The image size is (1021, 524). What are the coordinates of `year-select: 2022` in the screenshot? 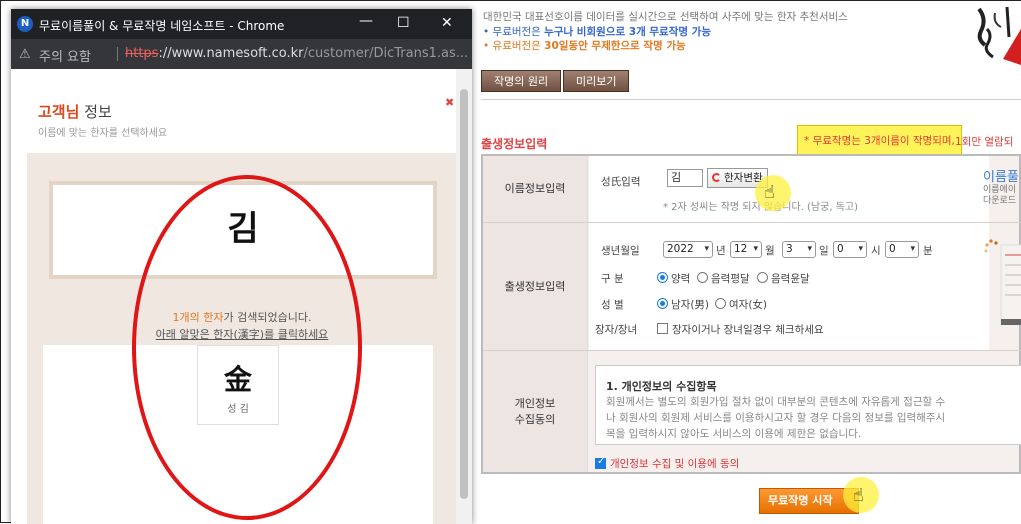 It's located at (688, 249).